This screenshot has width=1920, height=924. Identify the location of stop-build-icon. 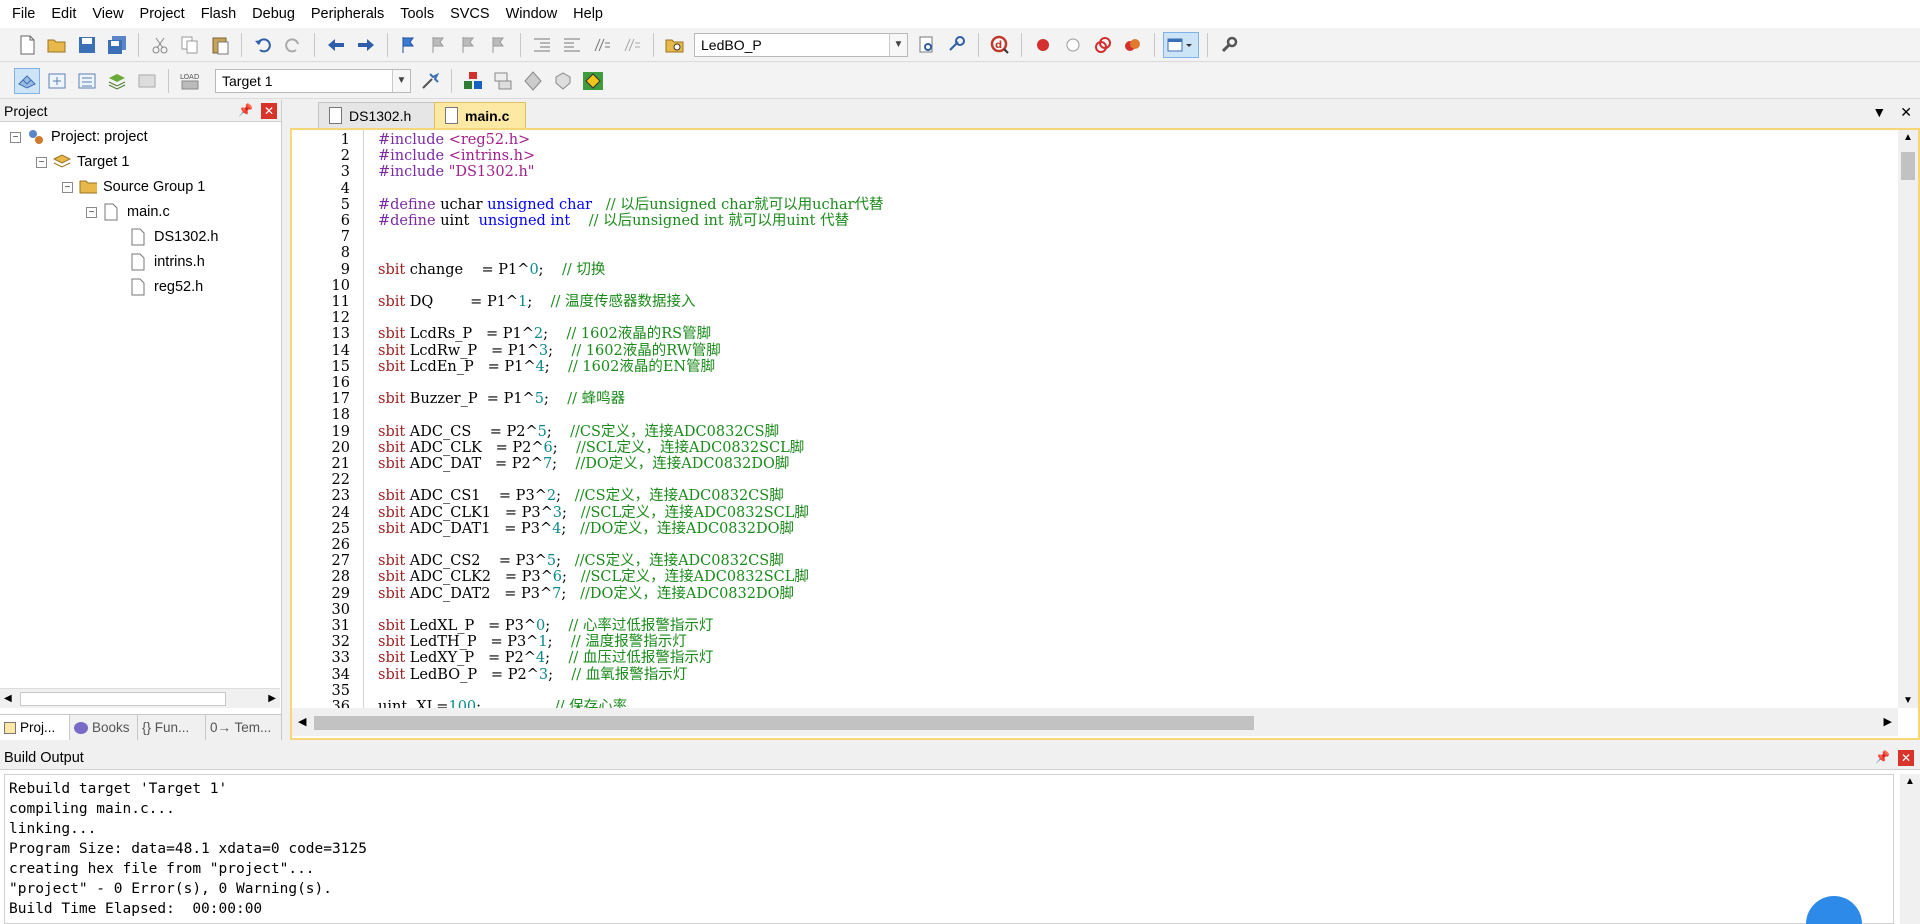
(147, 81).